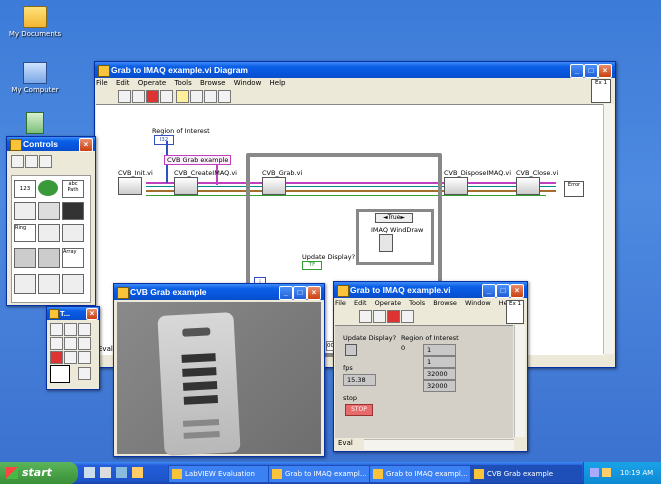 The height and width of the screenshot is (484, 661). What do you see at coordinates (35, 22) in the screenshot?
I see `desktop-icon-my-documents: My Documents` at bounding box center [35, 22].